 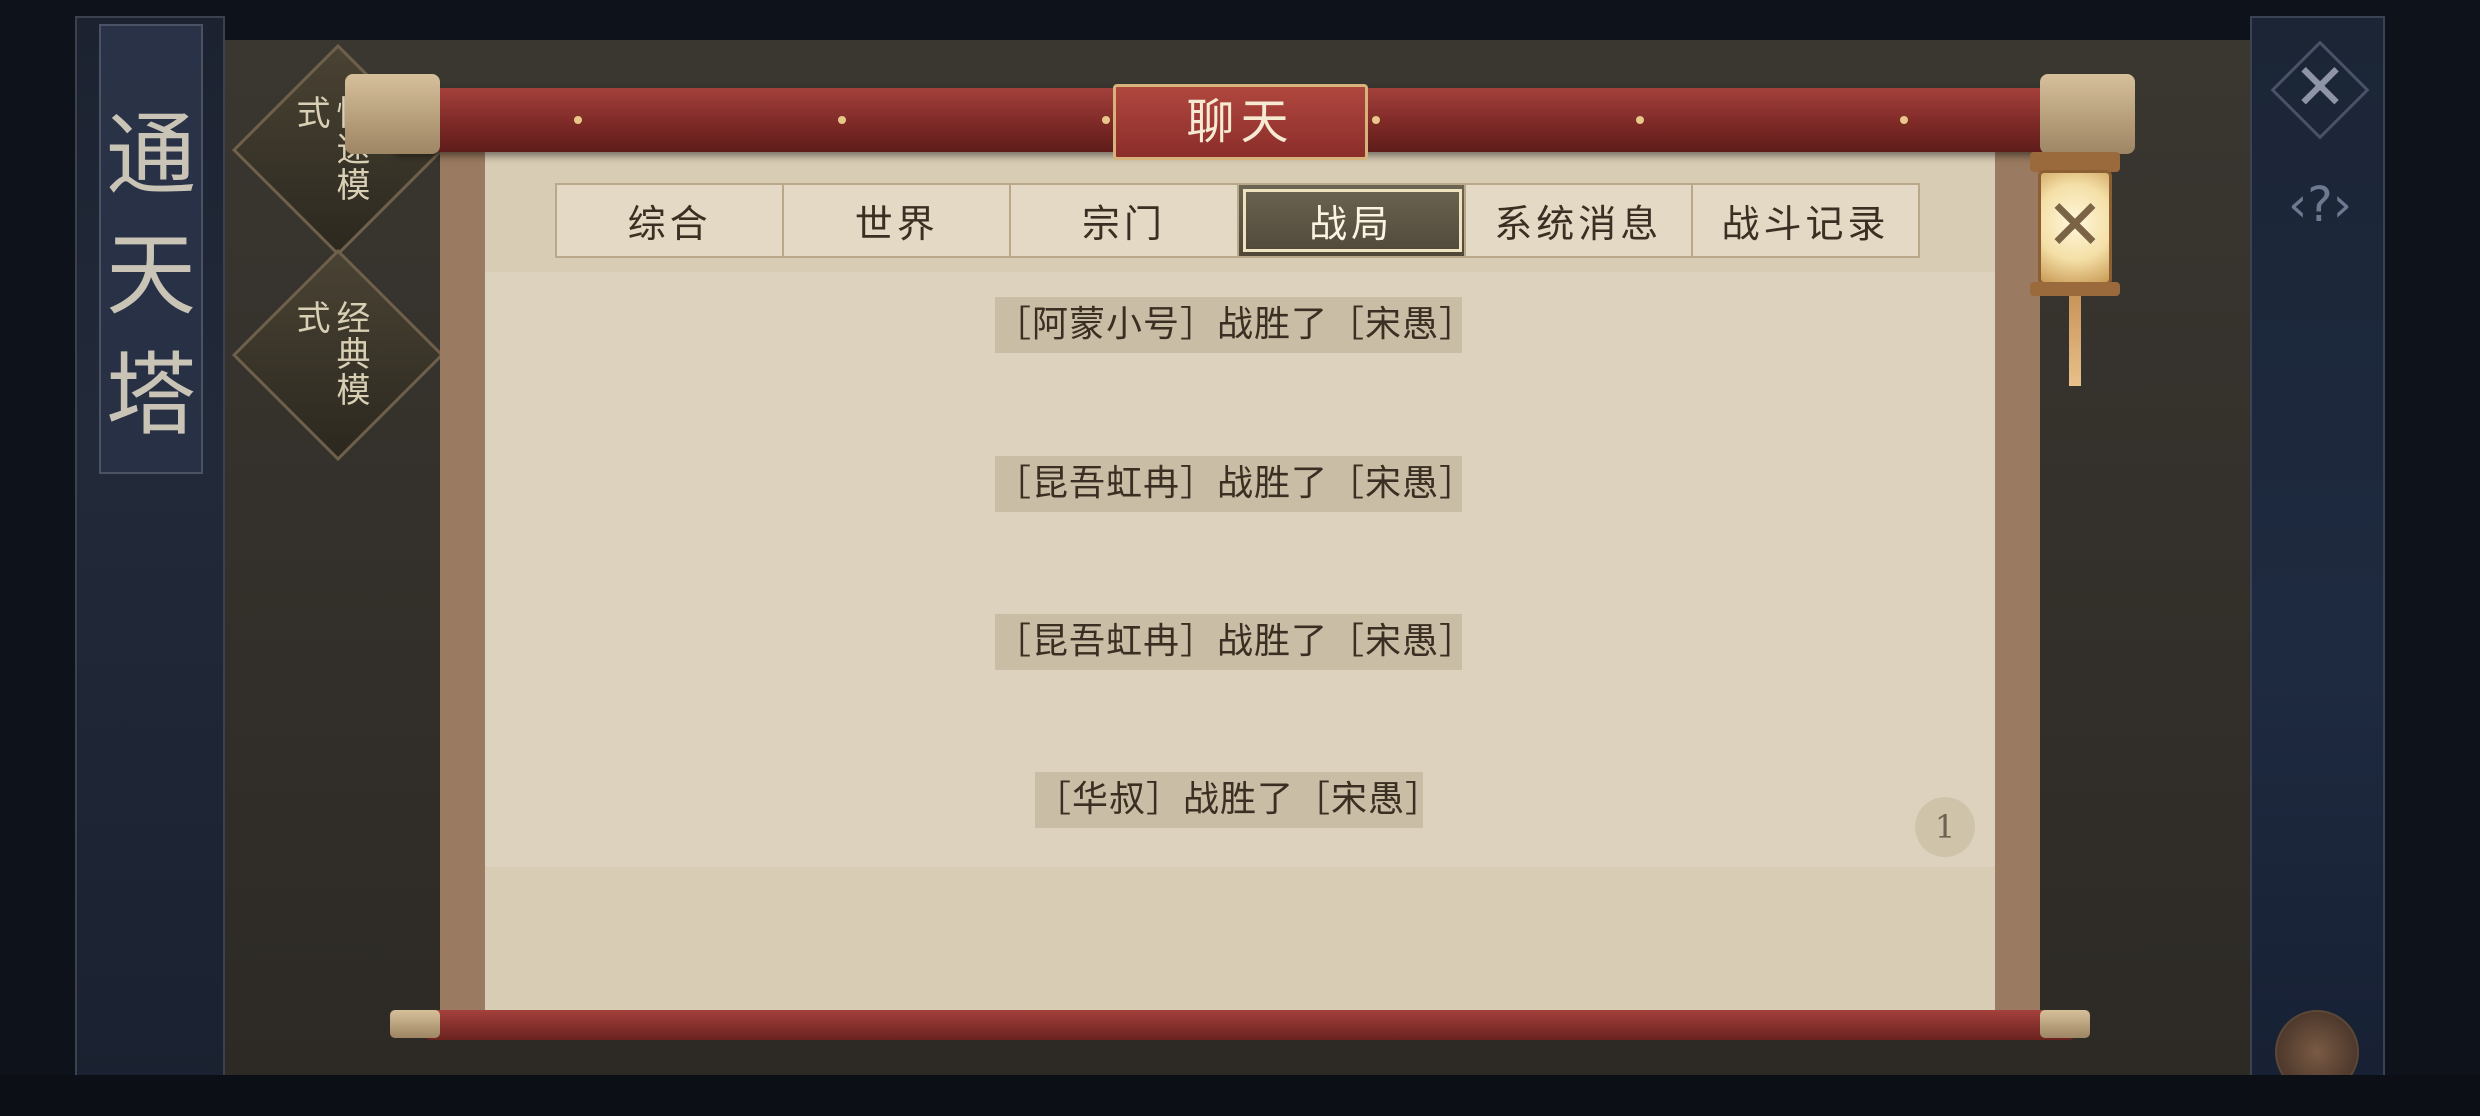 I want to click on chat-message: ［华叔］战胜了［宋愚］, so click(x=1238, y=800).